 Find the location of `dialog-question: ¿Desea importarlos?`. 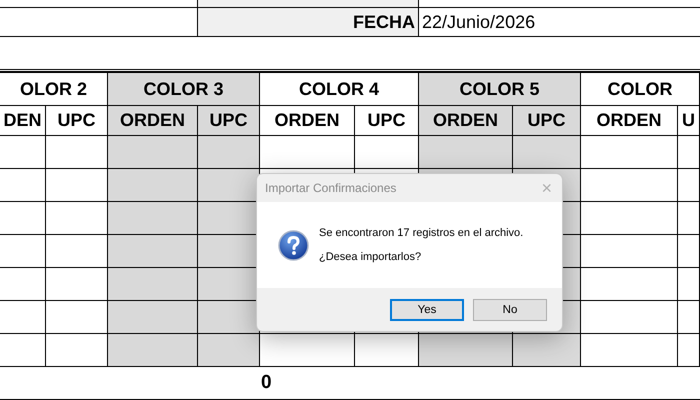

dialog-question: ¿Desea importarlos? is located at coordinates (370, 257).